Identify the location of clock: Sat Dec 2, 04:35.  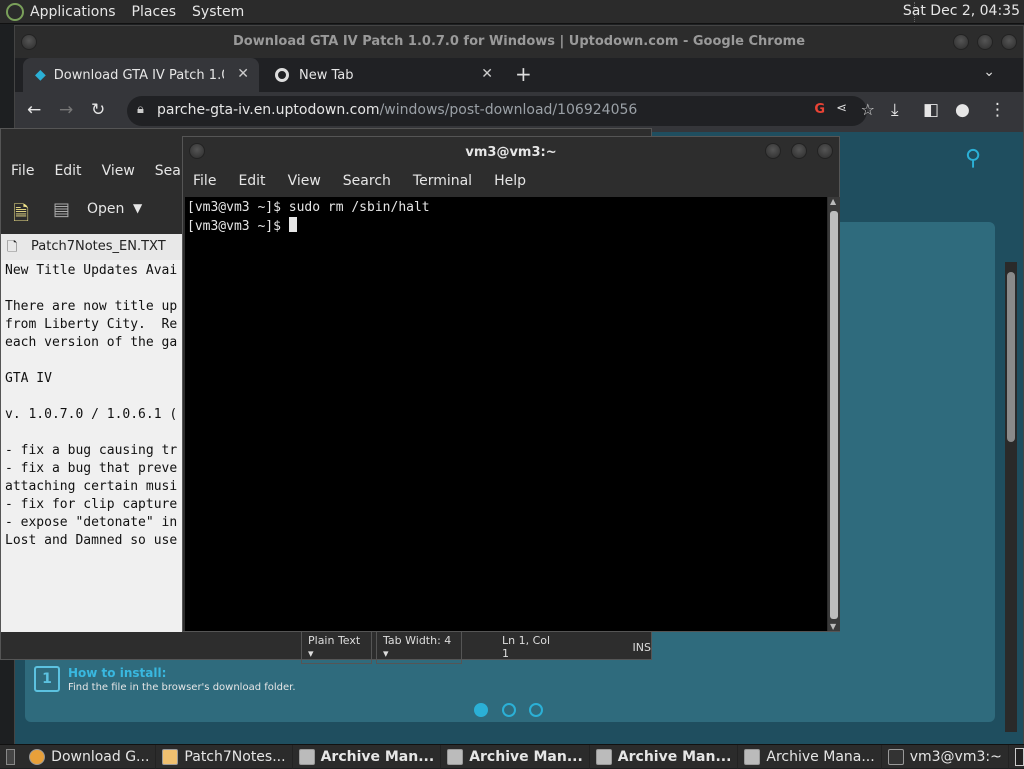
(961, 11).